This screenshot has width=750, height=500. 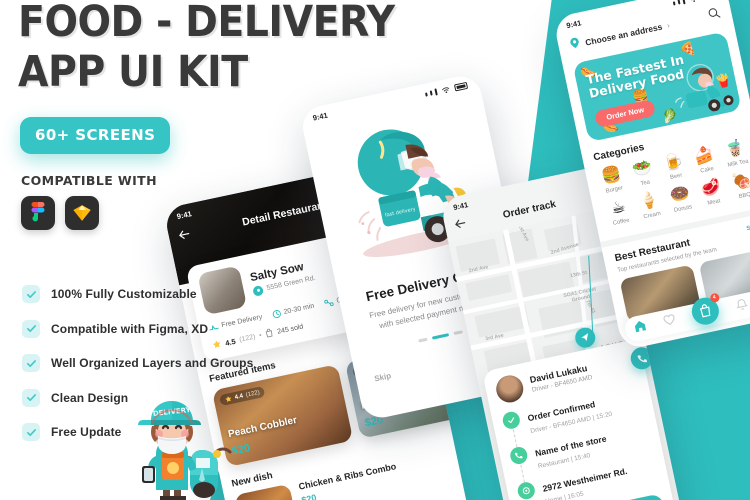 I want to click on eta-badge: 20-30 min, so click(x=293, y=311).